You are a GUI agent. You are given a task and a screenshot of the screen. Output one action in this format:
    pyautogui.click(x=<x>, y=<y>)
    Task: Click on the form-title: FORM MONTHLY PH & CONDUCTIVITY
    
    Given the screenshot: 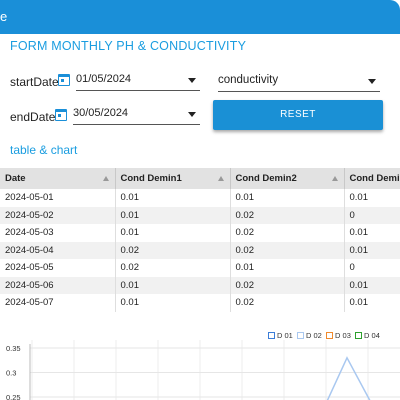 What is the action you would take?
    pyautogui.click(x=128, y=46)
    